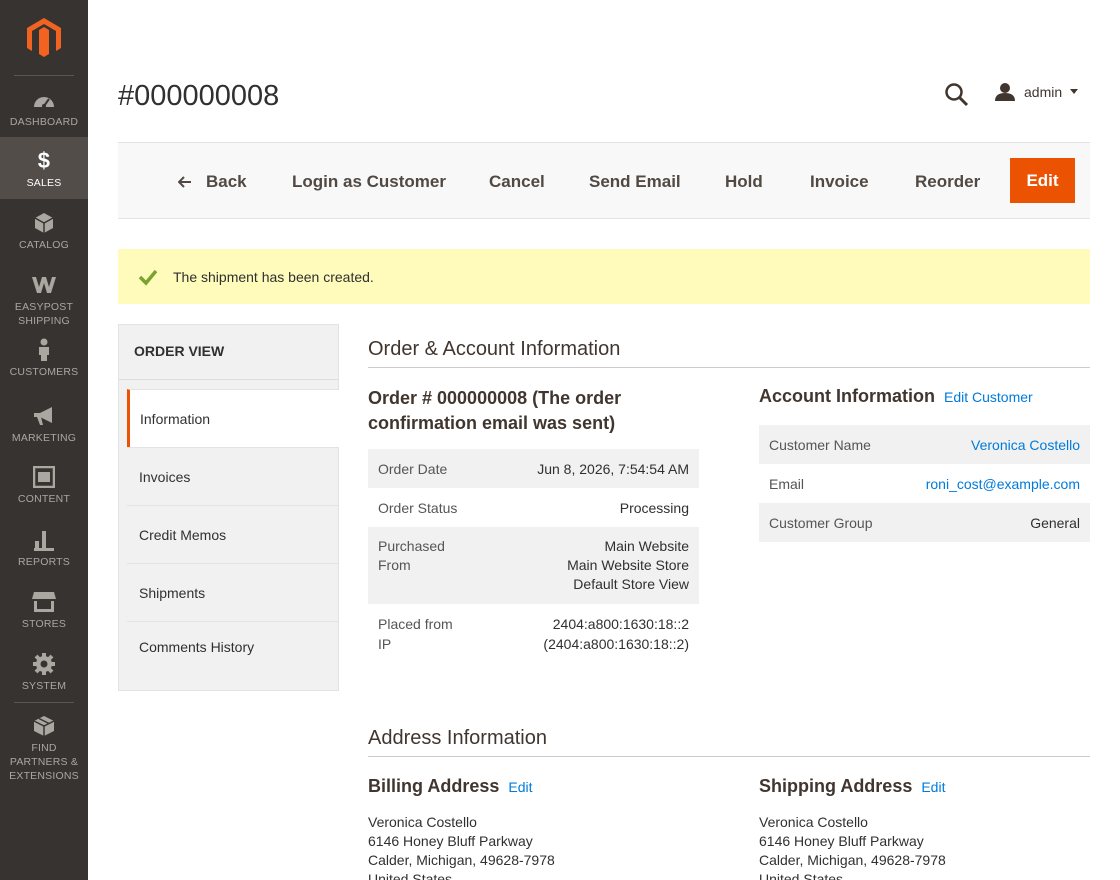 Image resolution: width=1120 pixels, height=880 pixels. I want to click on nav-easypost-shipping: EASYPOST SHIPPING, so click(44, 300).